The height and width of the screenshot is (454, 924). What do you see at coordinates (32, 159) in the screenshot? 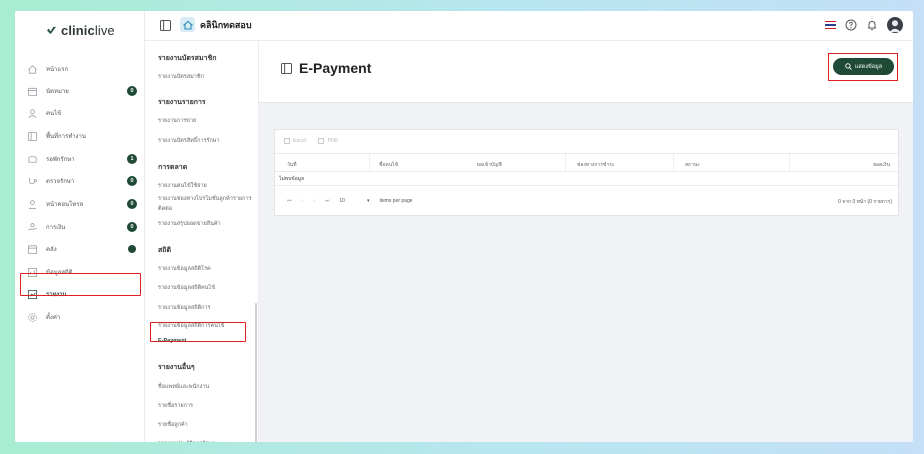
I see `sofa-icon` at bounding box center [32, 159].